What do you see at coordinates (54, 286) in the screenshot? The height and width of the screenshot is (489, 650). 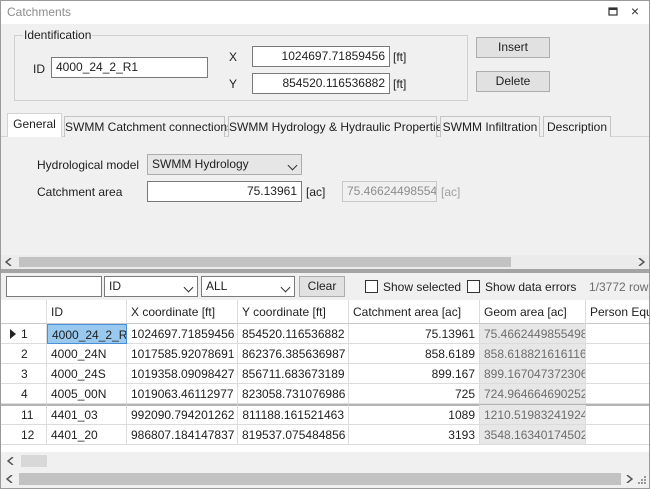 I see `search-input` at bounding box center [54, 286].